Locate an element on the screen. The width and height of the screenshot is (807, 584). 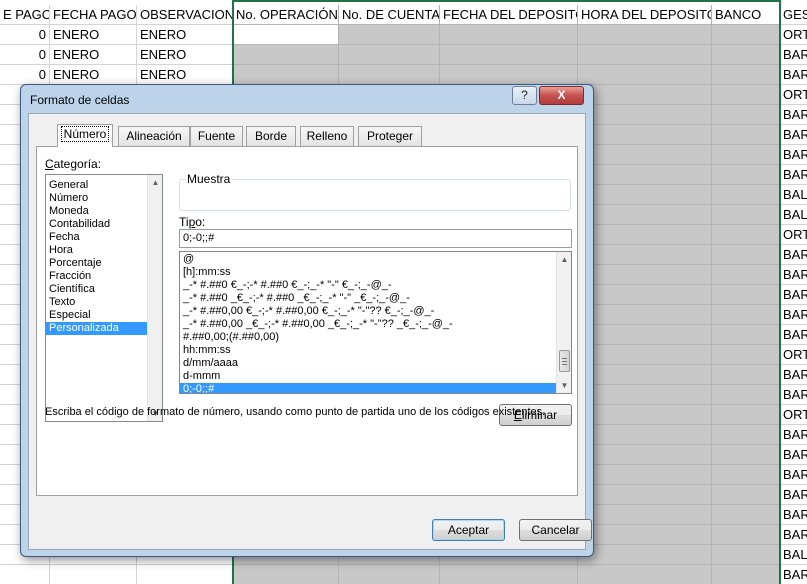
category-item: Científica is located at coordinates (104, 289).